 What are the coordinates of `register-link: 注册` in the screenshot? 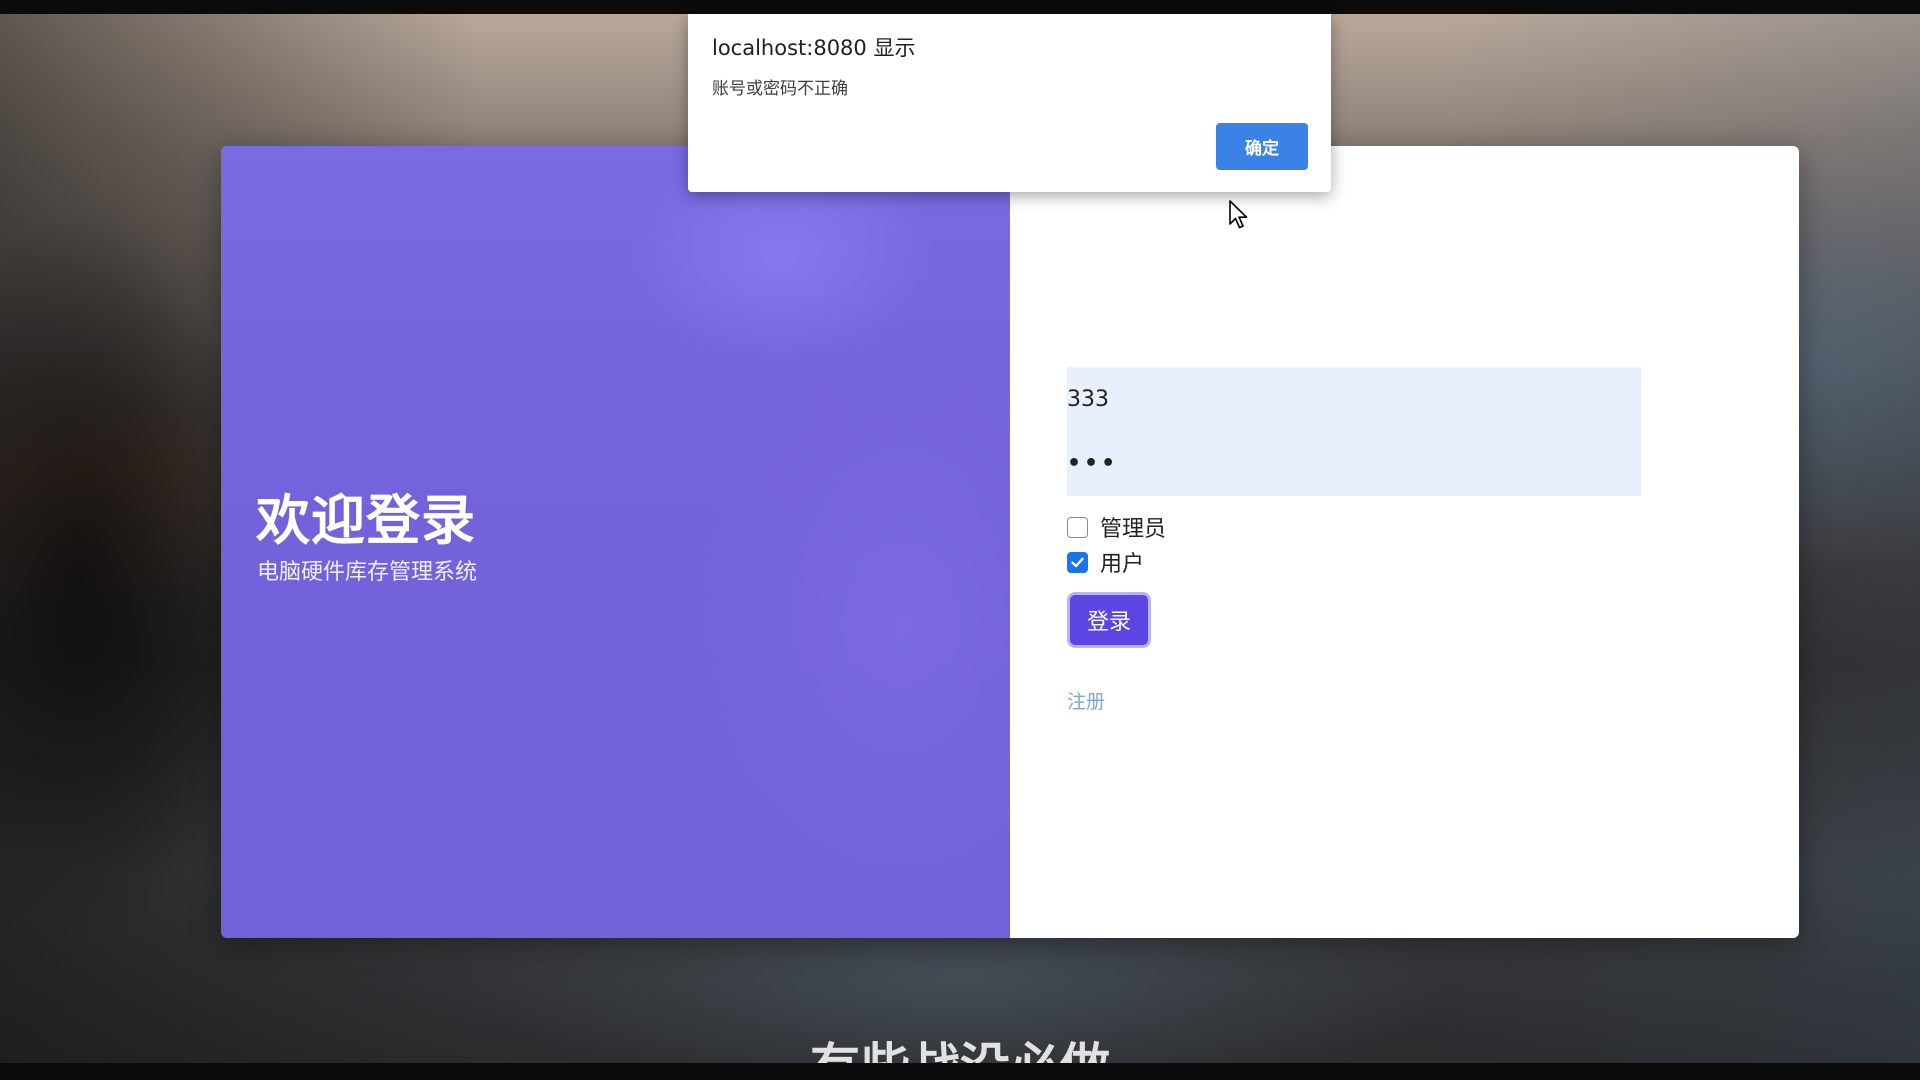 It's located at (1086, 700).